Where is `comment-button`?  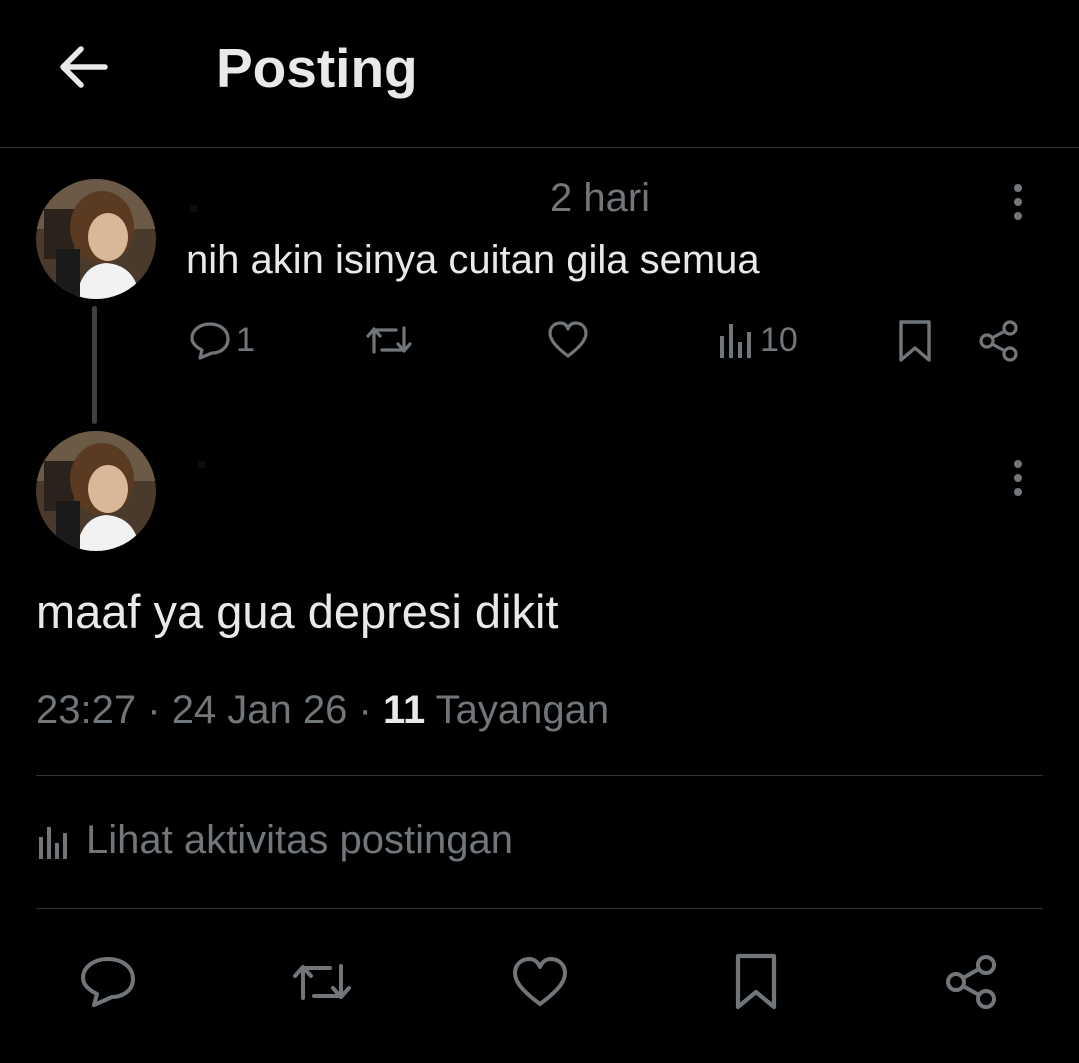
comment-button is located at coordinates (108, 982).